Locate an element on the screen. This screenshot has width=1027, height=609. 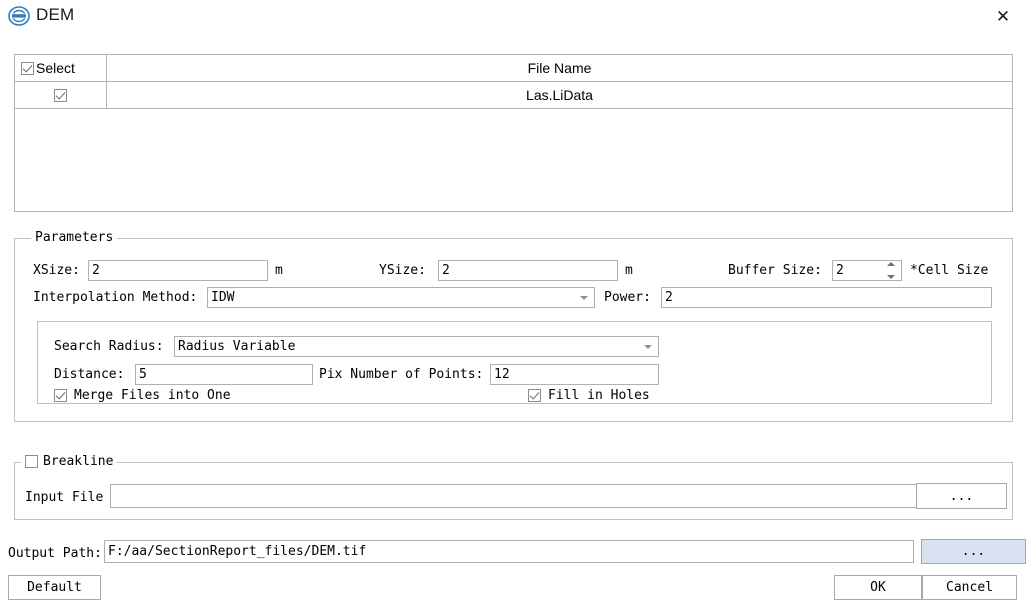
row-select-cell is located at coordinates (61, 95).